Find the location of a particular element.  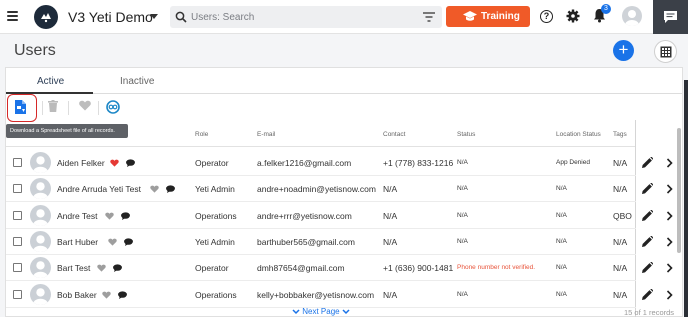

spreadsheet-download-icon is located at coordinates (21, 107).